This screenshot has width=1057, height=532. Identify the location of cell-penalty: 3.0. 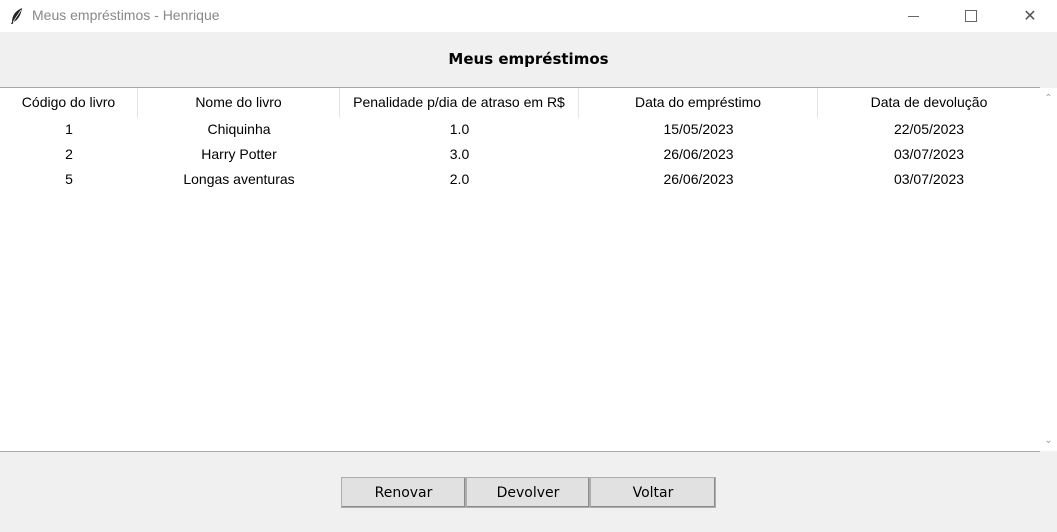
(459, 154).